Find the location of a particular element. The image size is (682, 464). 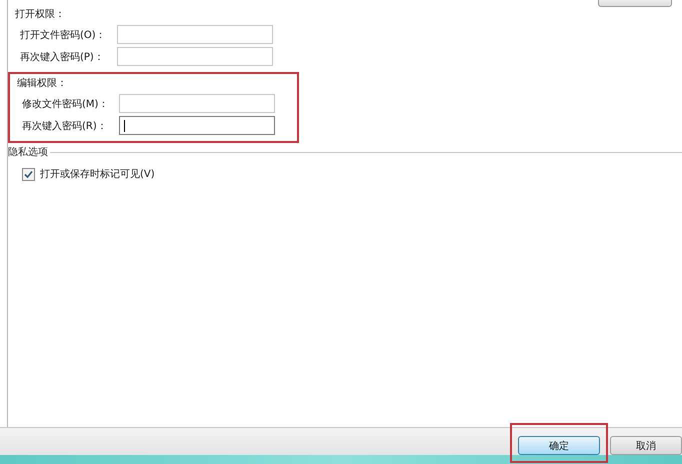

ok-button: 确定 is located at coordinates (559, 445).